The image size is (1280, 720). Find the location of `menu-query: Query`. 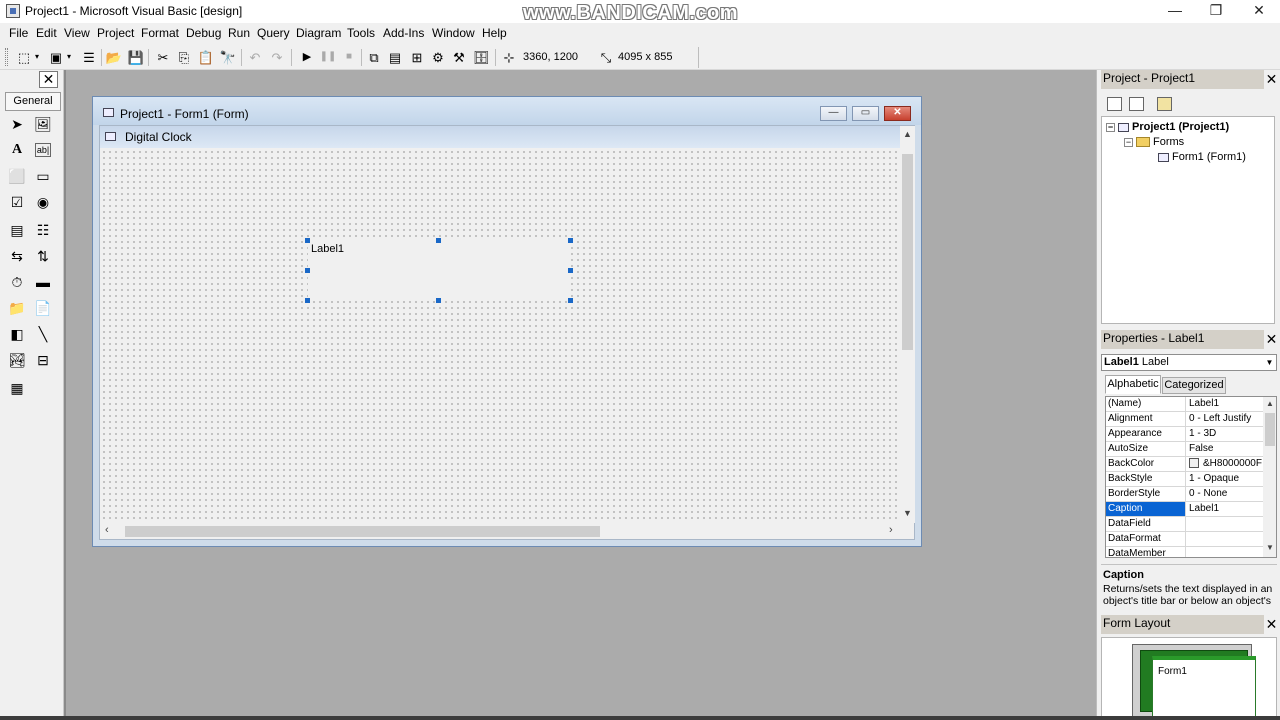

menu-query: Query is located at coordinates (273, 33).